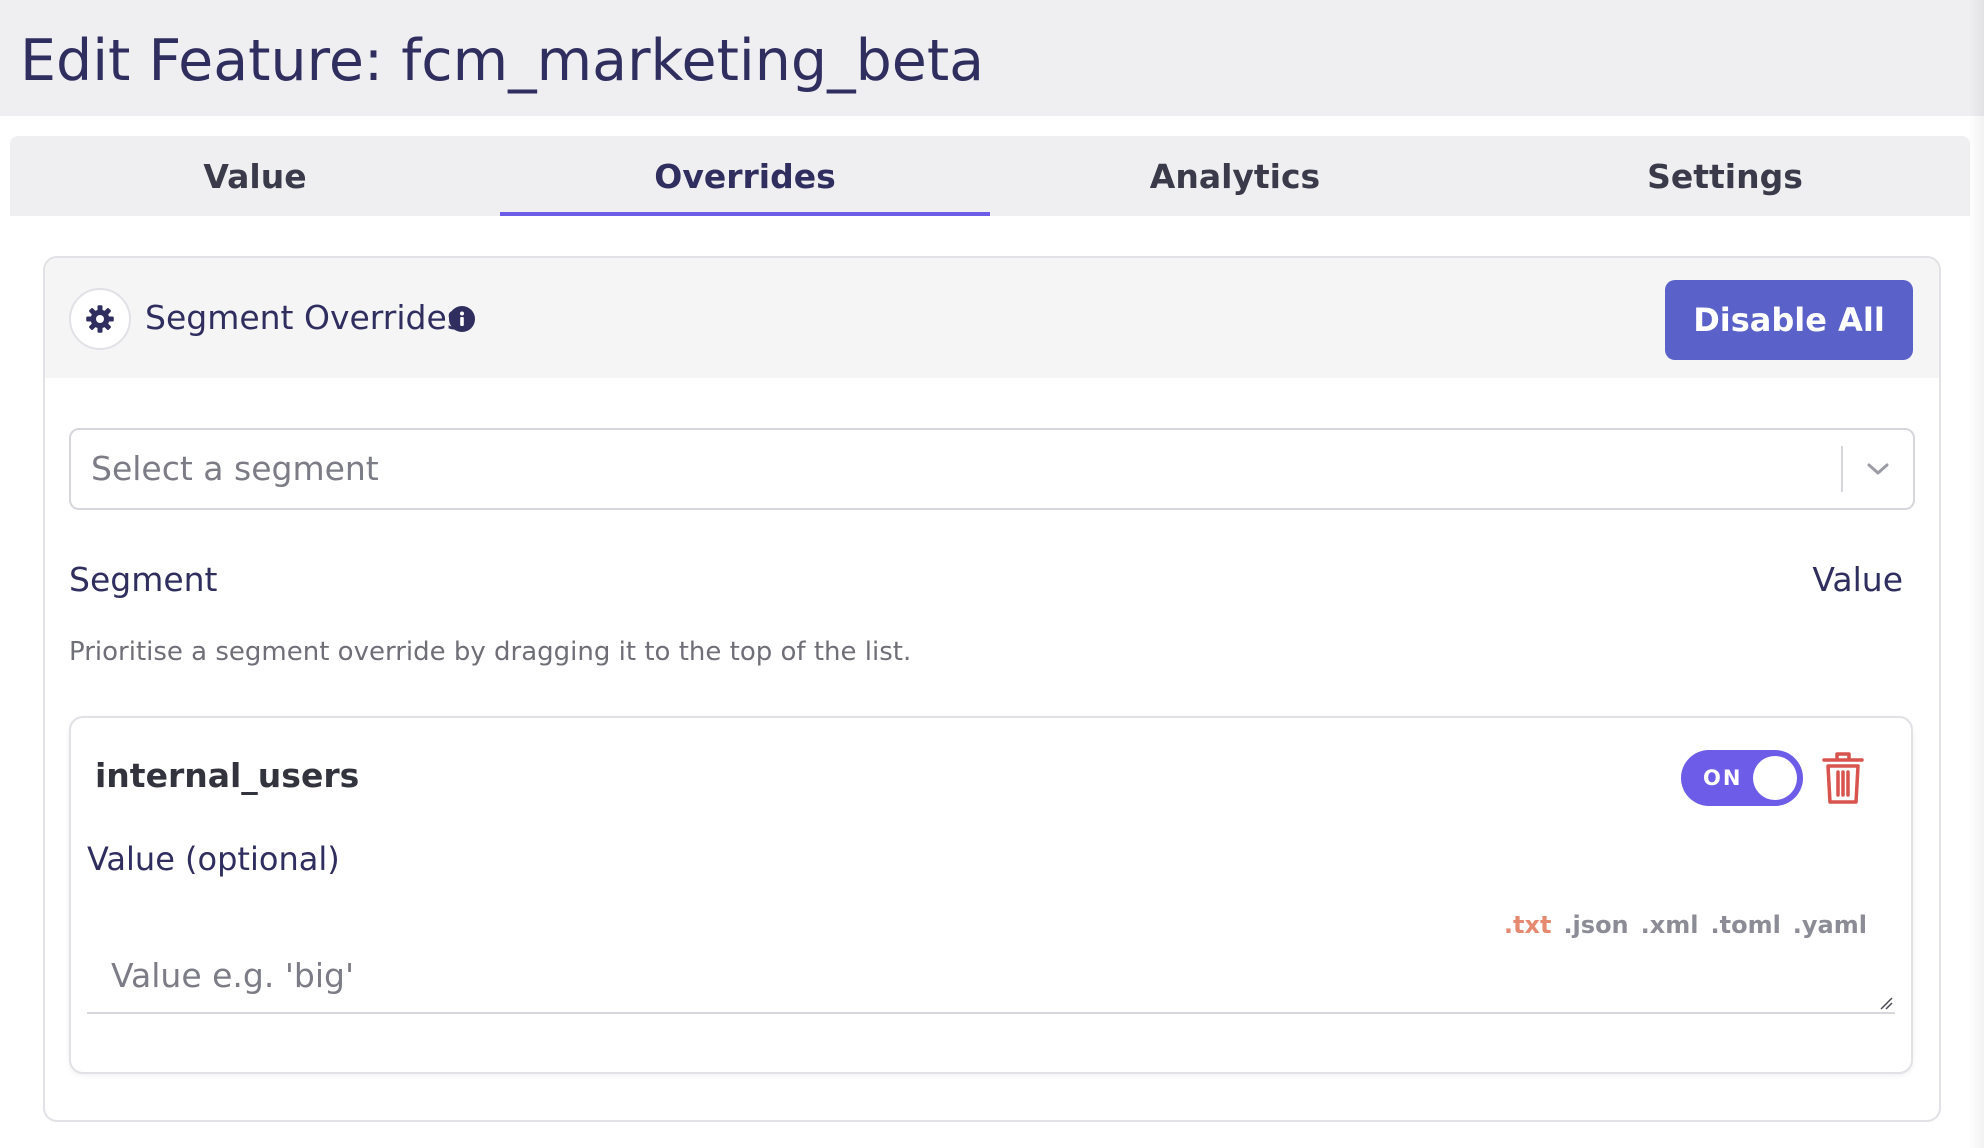 Image resolution: width=1984 pixels, height=1148 pixels. What do you see at coordinates (1886, 1003) in the screenshot?
I see `resize-handle-icon` at bounding box center [1886, 1003].